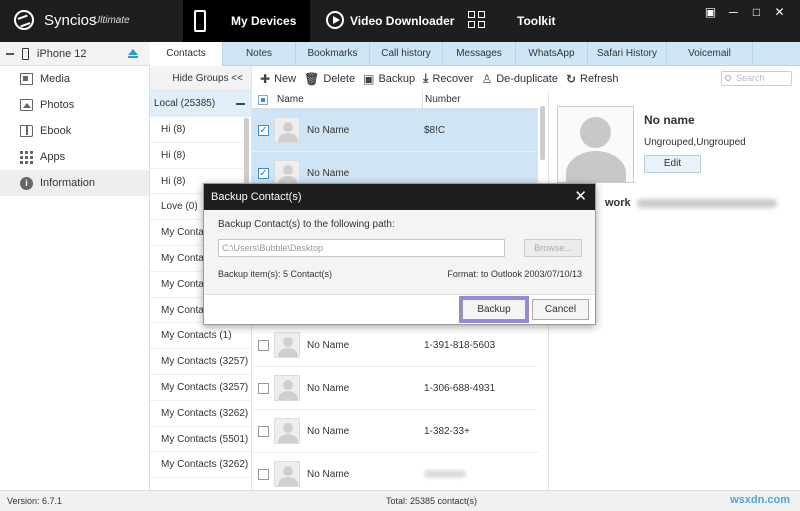 The image size is (800, 511). I want to click on tab-whatsapp: WhatsApp, so click(552, 54).